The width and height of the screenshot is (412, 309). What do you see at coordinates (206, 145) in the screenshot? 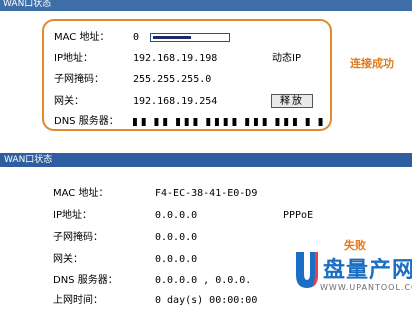
I see `panel-gap` at bounding box center [206, 145].